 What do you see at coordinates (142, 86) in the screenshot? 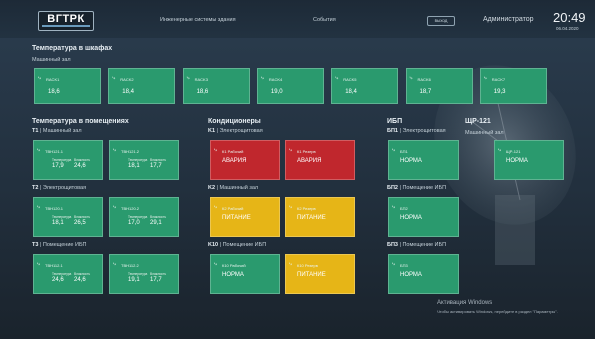
I see `cabinet-card: ⤷ RACK2 18,4` at bounding box center [142, 86].